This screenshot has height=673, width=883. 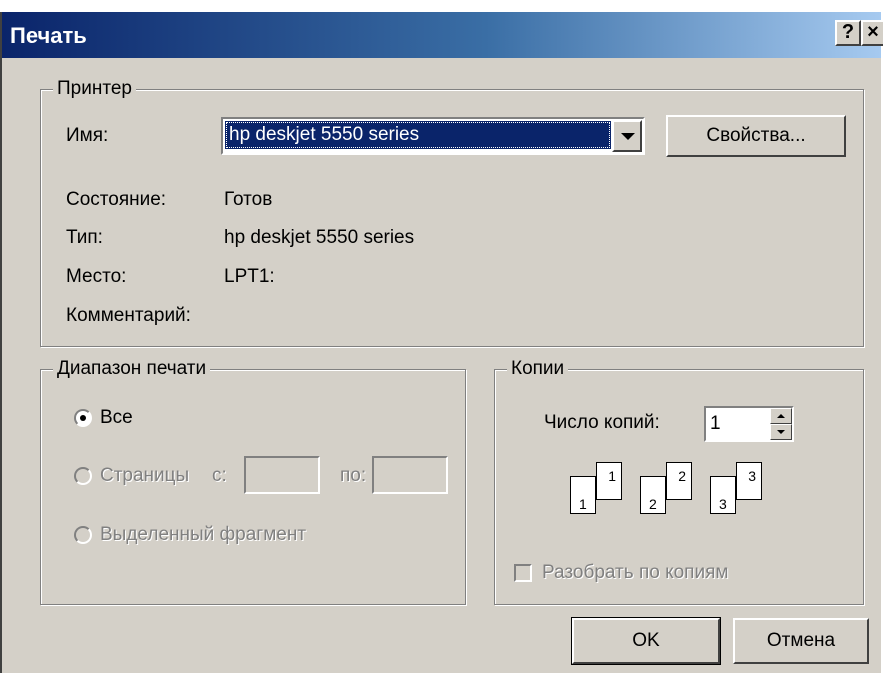 I want to click on printer-location-value: LPT1:, so click(x=249, y=276).